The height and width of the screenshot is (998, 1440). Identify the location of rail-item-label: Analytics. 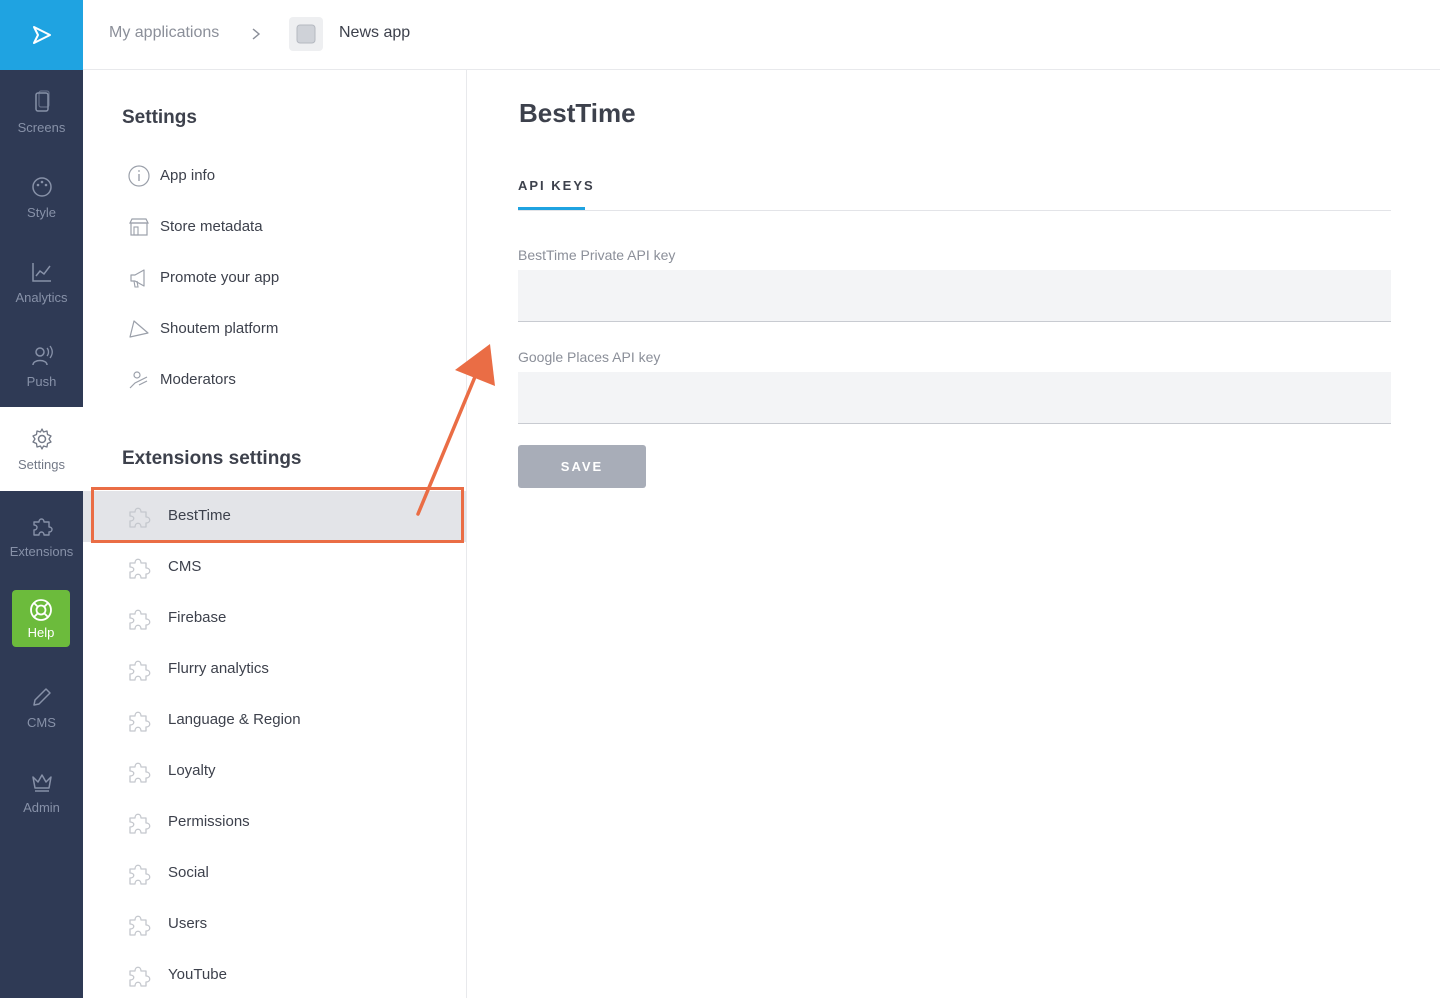
(41, 297).